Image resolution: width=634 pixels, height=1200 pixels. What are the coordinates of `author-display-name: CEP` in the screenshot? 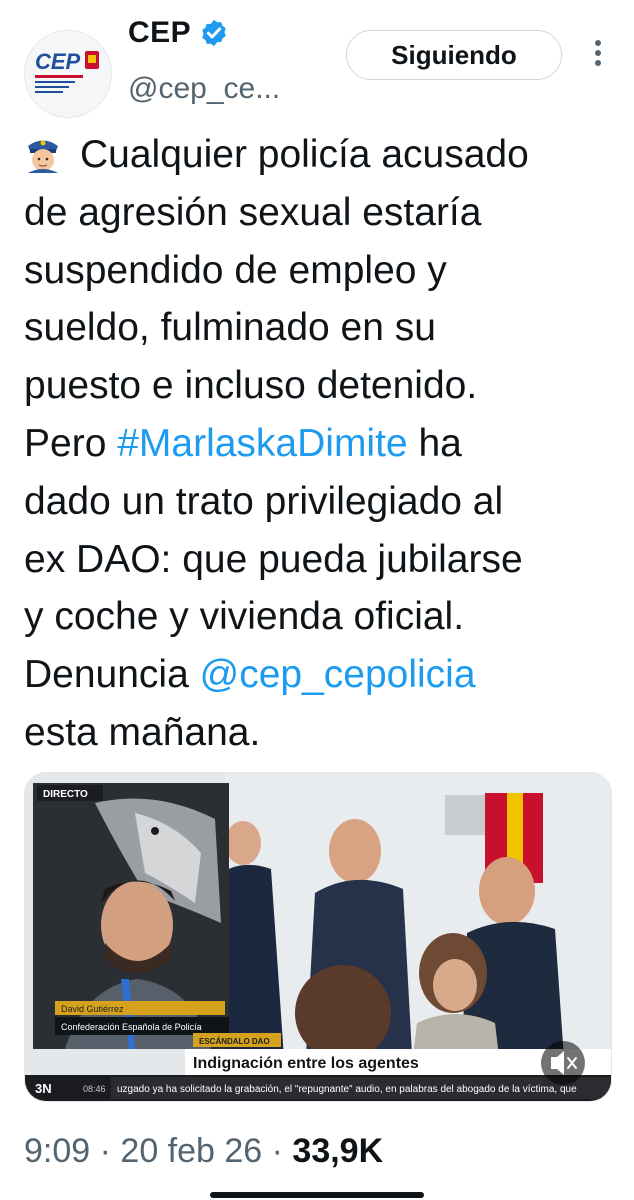 It's located at (159, 33).